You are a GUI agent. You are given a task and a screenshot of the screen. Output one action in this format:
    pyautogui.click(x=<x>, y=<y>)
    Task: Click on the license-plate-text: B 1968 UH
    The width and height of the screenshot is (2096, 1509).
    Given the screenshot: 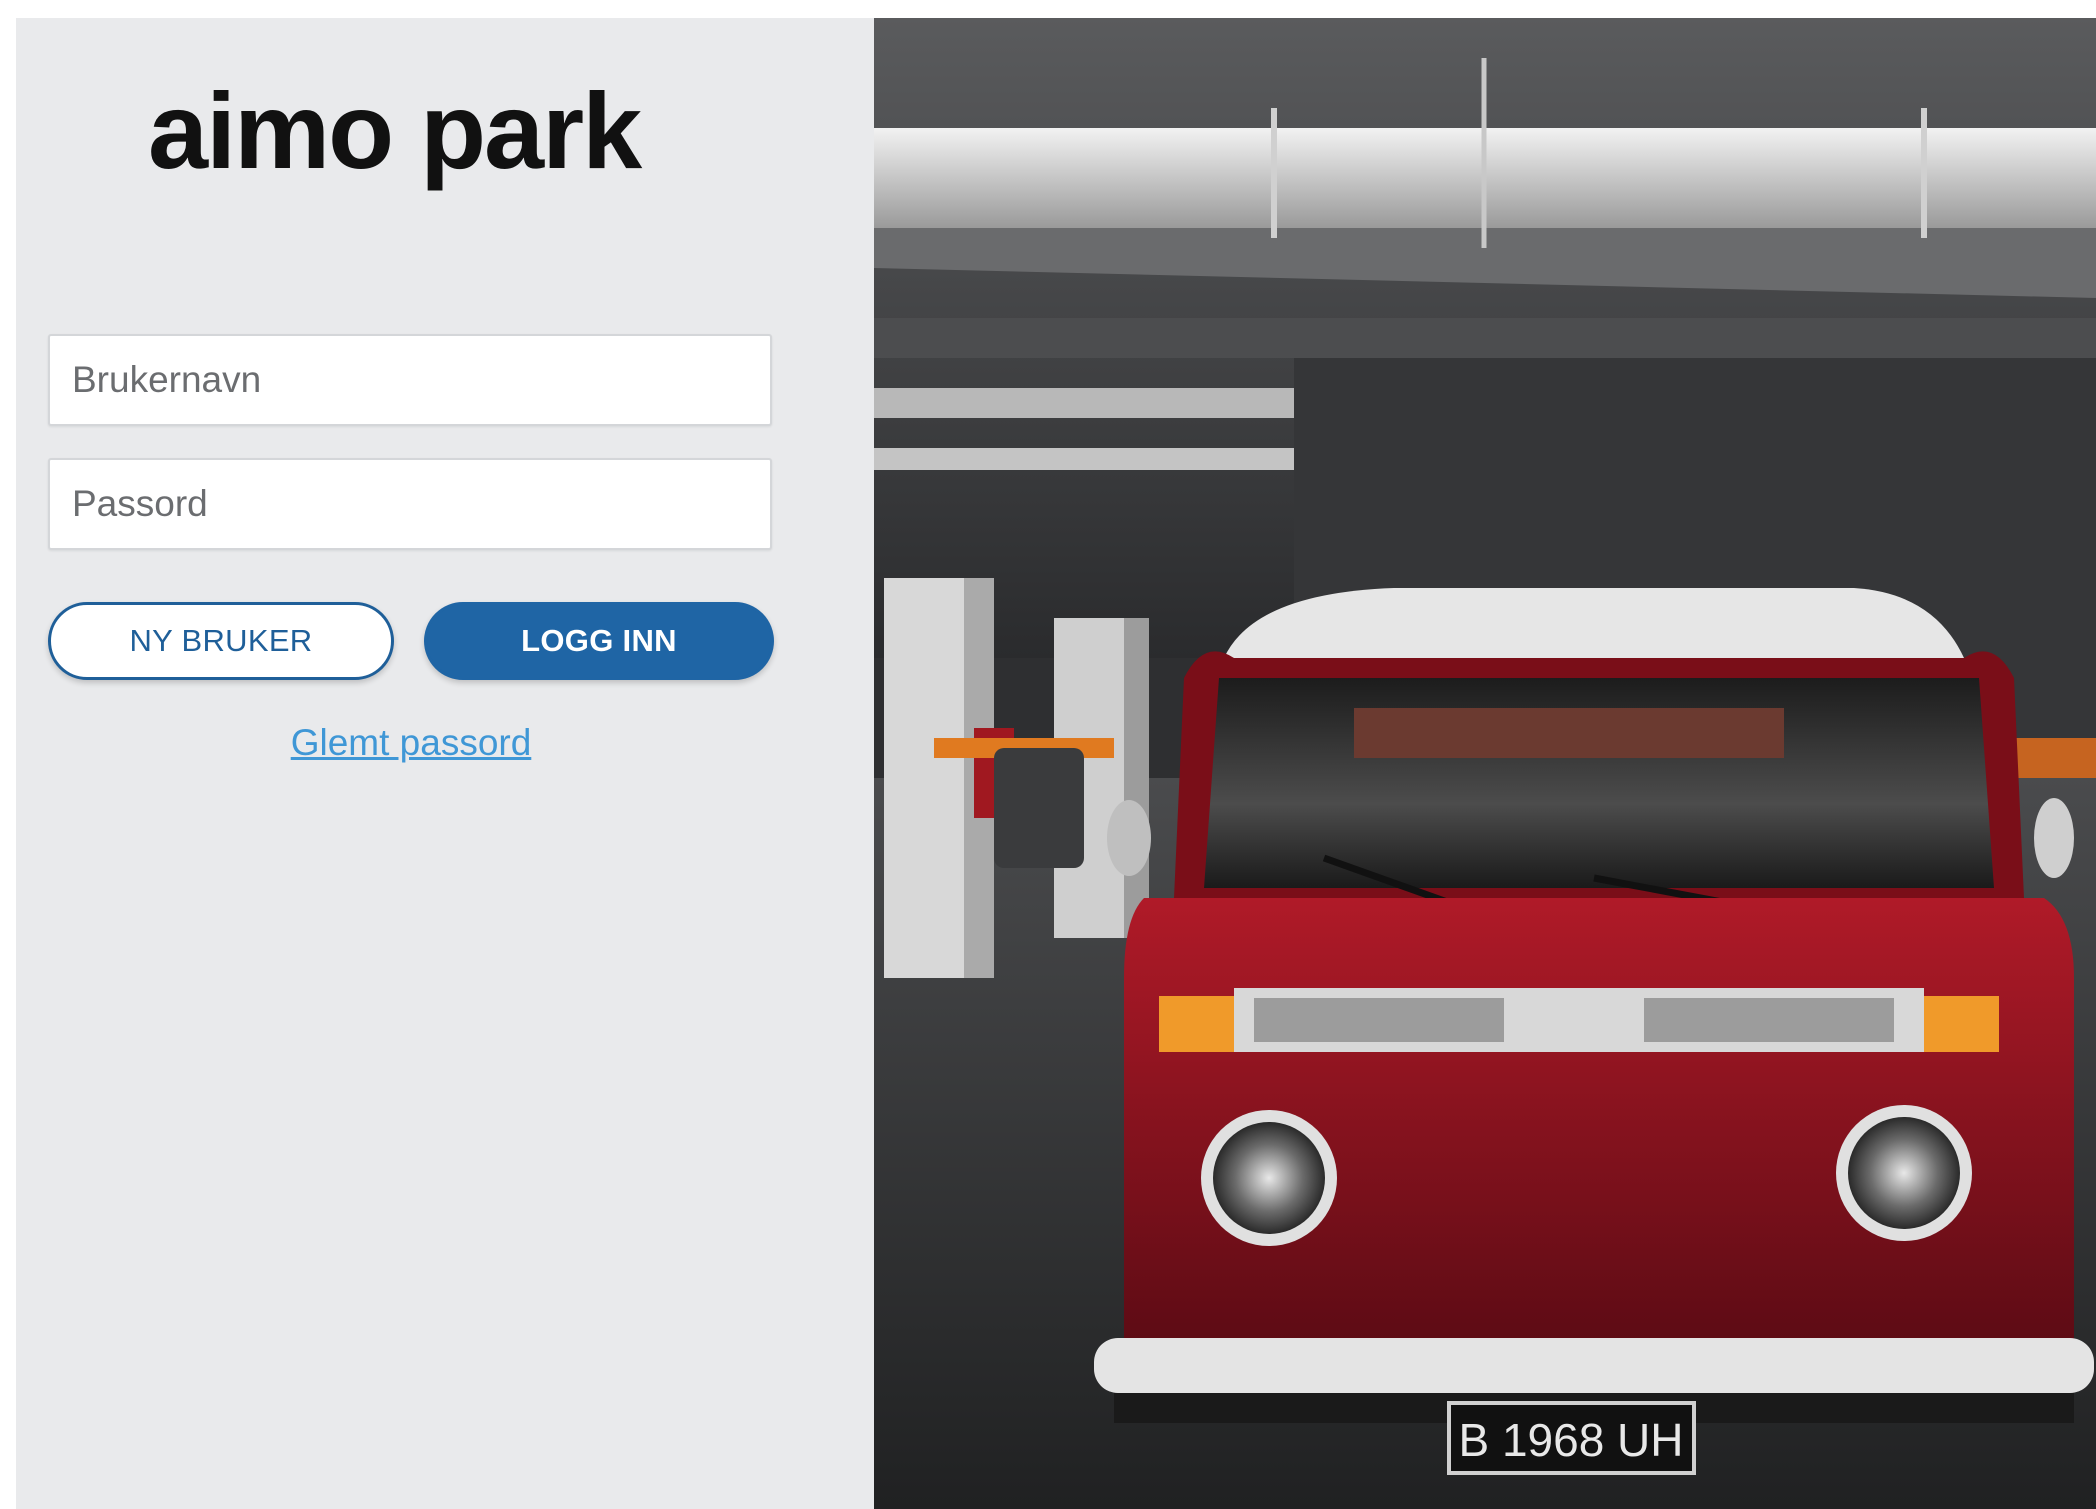 What is the action you would take?
    pyautogui.click(x=1570, y=1440)
    